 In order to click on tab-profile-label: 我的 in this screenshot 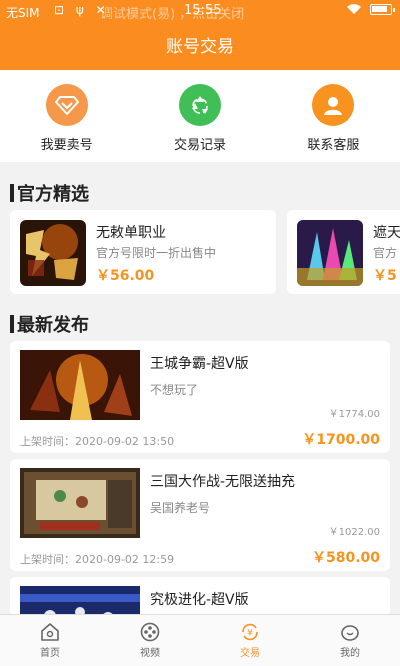, I will do `click(350, 653)`.